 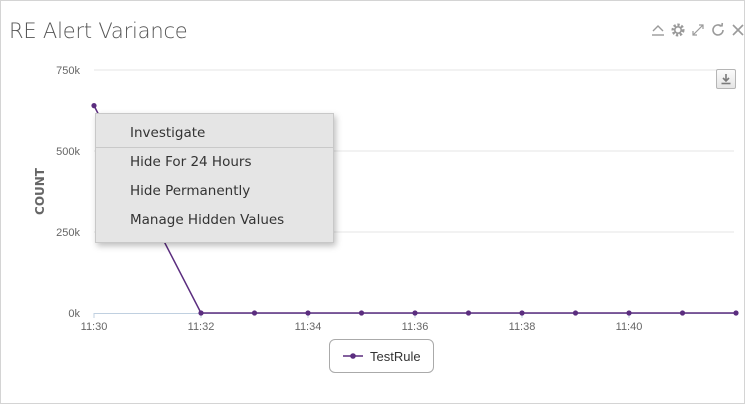 I want to click on x-tick-label: 11:30, so click(x=94, y=327).